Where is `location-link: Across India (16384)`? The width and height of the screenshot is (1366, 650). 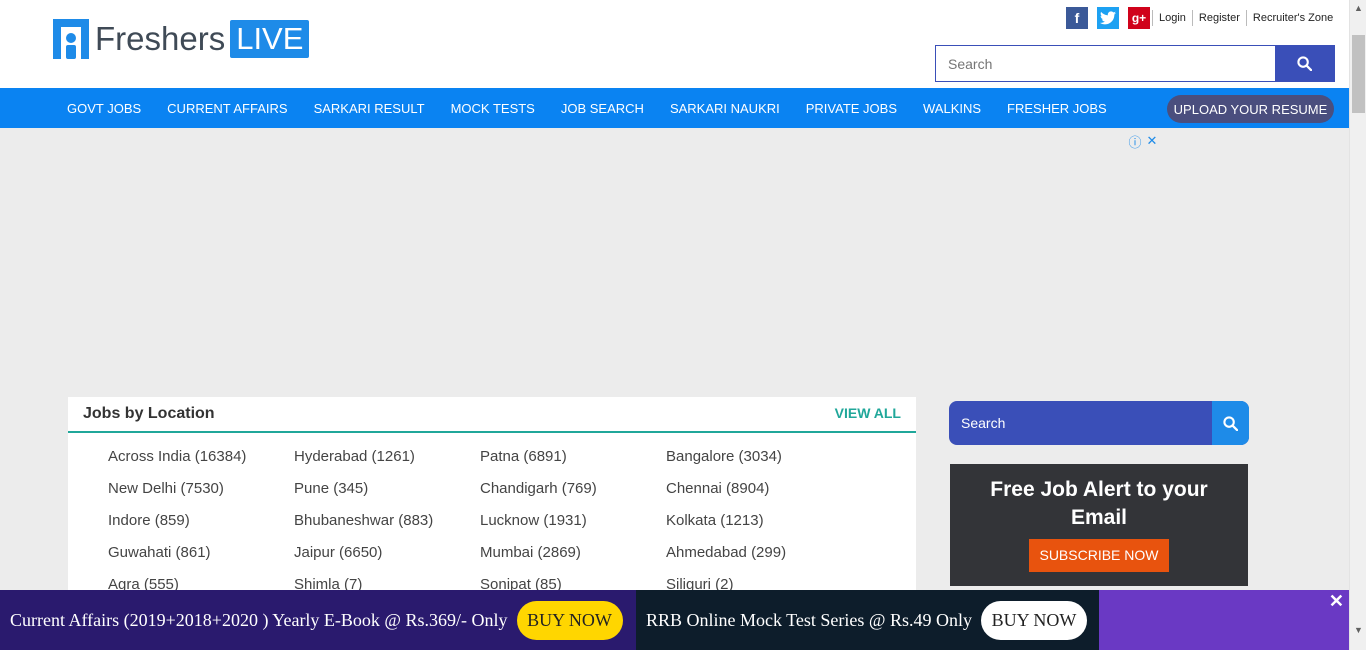
location-link: Across India (16384) is located at coordinates (201, 457).